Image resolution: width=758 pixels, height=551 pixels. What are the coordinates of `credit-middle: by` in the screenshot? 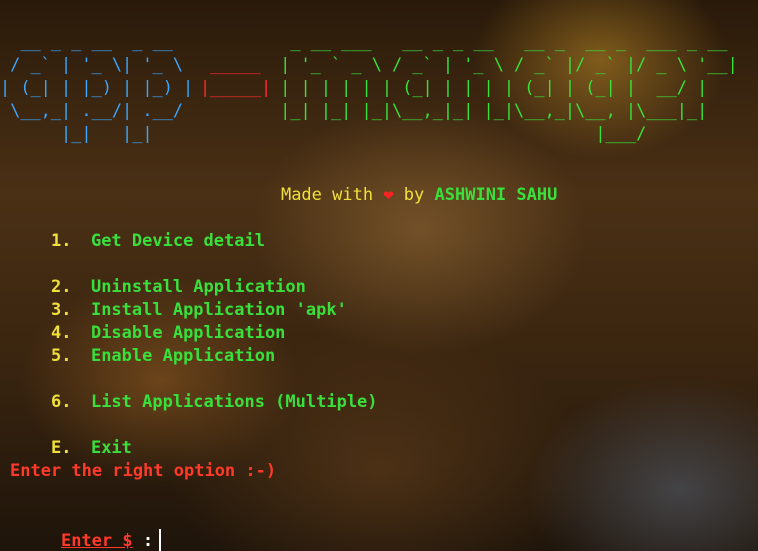 It's located at (414, 195).